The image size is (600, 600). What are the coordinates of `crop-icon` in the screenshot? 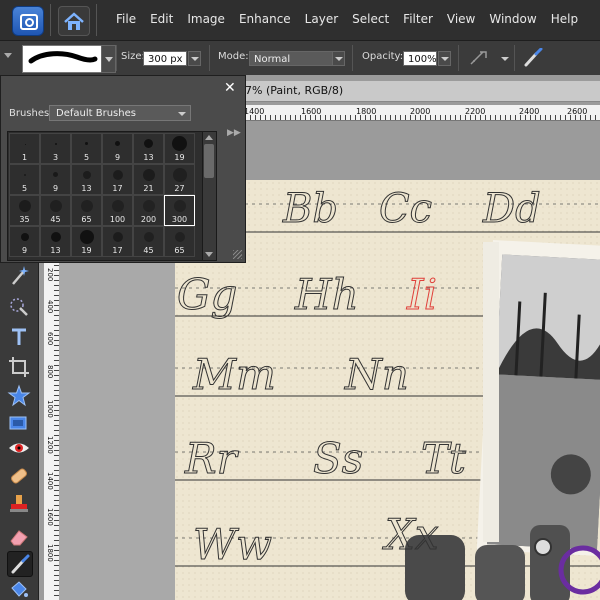 It's located at (19, 367).